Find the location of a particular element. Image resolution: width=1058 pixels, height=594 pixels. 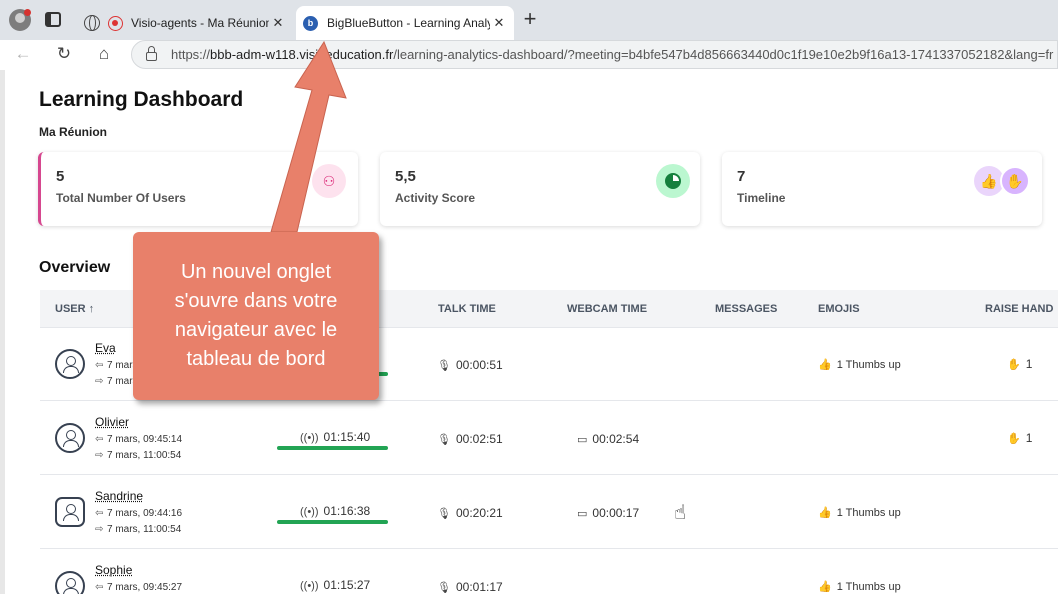

url-host: bbb-adm-w118.visioeducation.fr is located at coordinates (302, 54).